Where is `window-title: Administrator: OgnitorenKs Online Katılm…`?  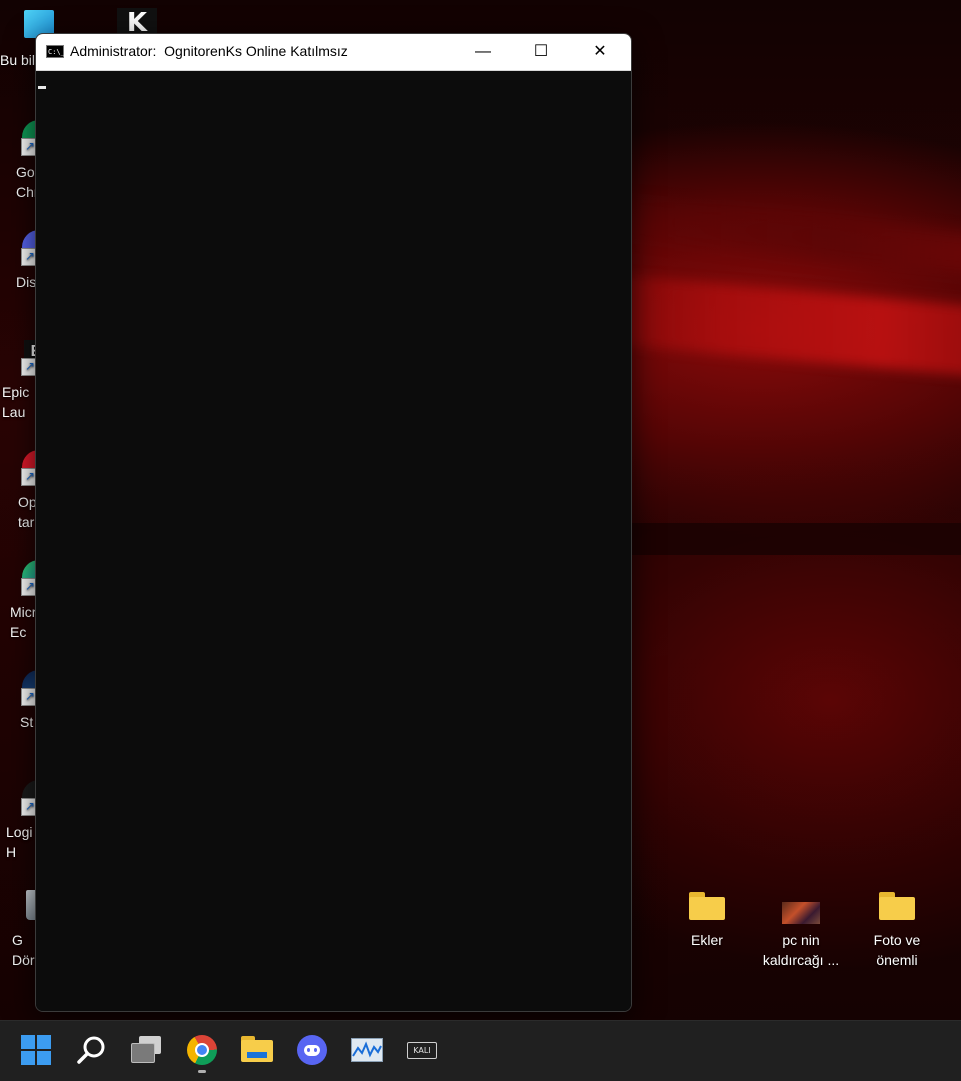 window-title: Administrator: OgnitorenKs Online Katılm… is located at coordinates (209, 51).